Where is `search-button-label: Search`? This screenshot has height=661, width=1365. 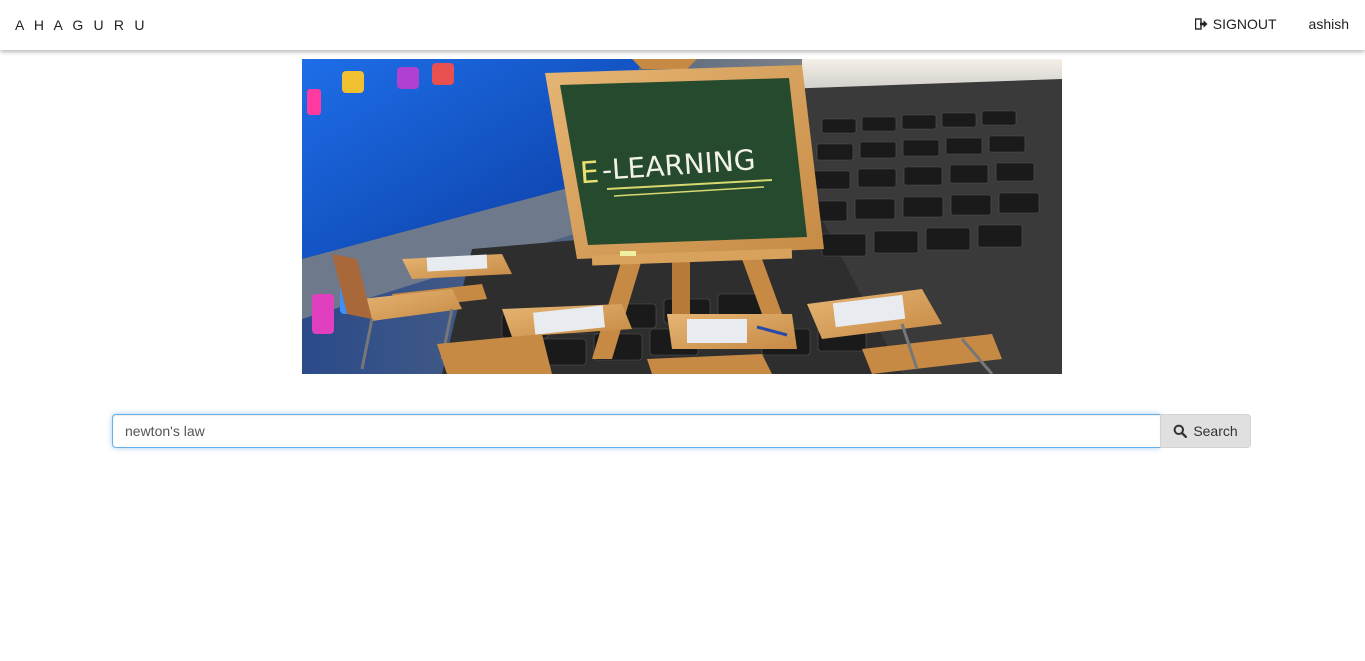
search-button-label: Search is located at coordinates (1215, 431).